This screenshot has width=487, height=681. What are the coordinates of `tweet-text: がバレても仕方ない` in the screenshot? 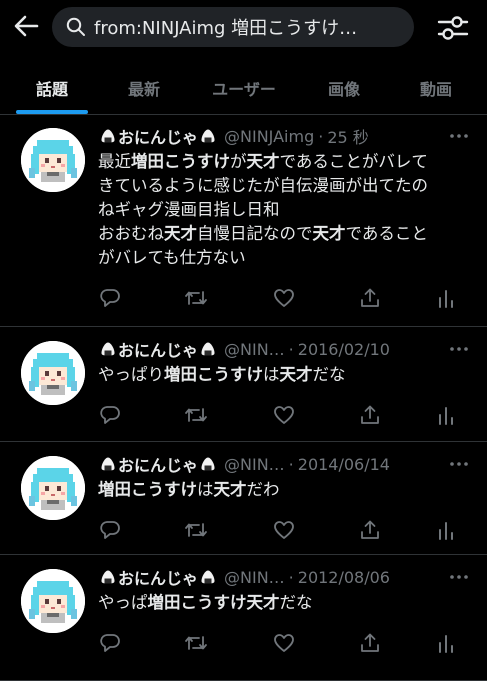 It's located at (172, 257).